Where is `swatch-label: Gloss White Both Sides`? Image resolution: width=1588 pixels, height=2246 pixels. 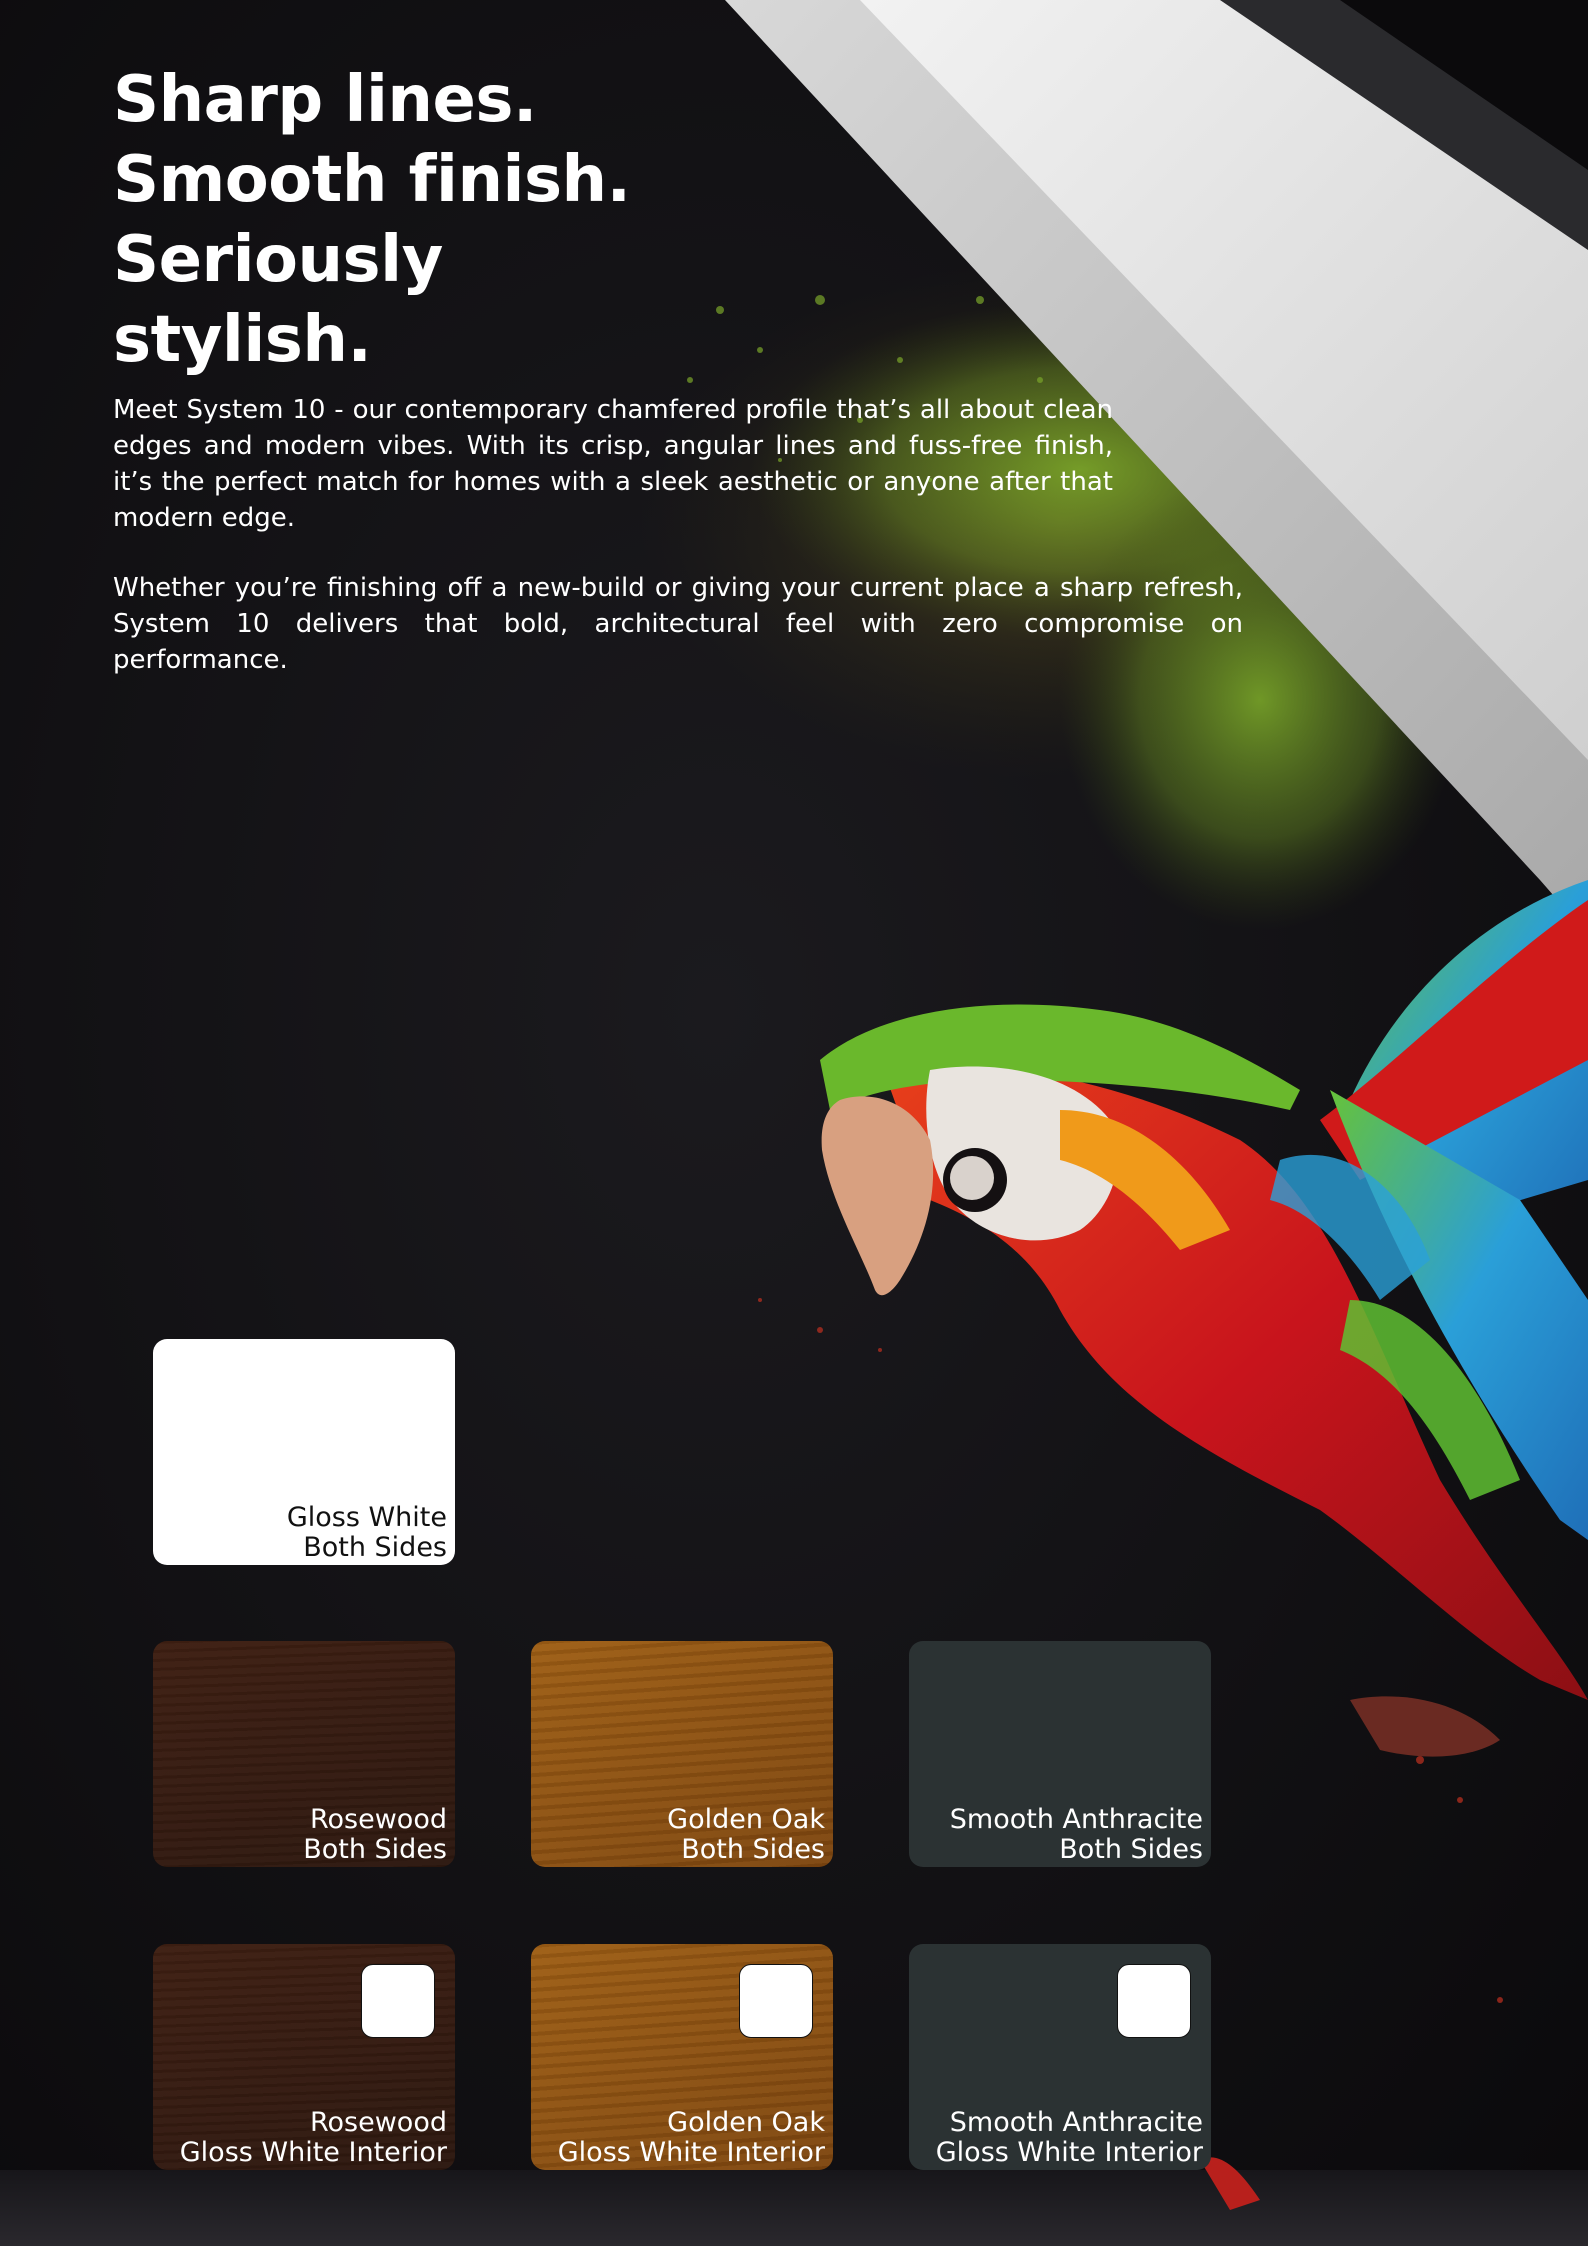 swatch-label: Gloss White Both Sides is located at coordinates (367, 1533).